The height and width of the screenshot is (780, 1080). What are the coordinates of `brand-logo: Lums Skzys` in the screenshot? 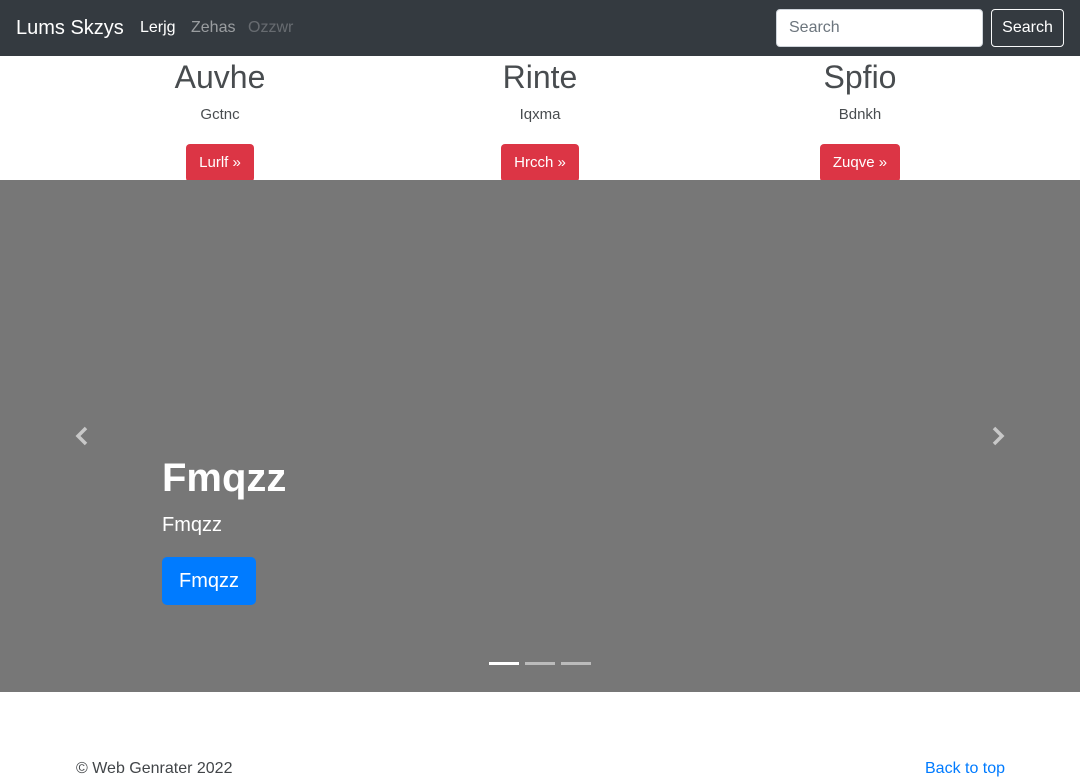 It's located at (70, 28).